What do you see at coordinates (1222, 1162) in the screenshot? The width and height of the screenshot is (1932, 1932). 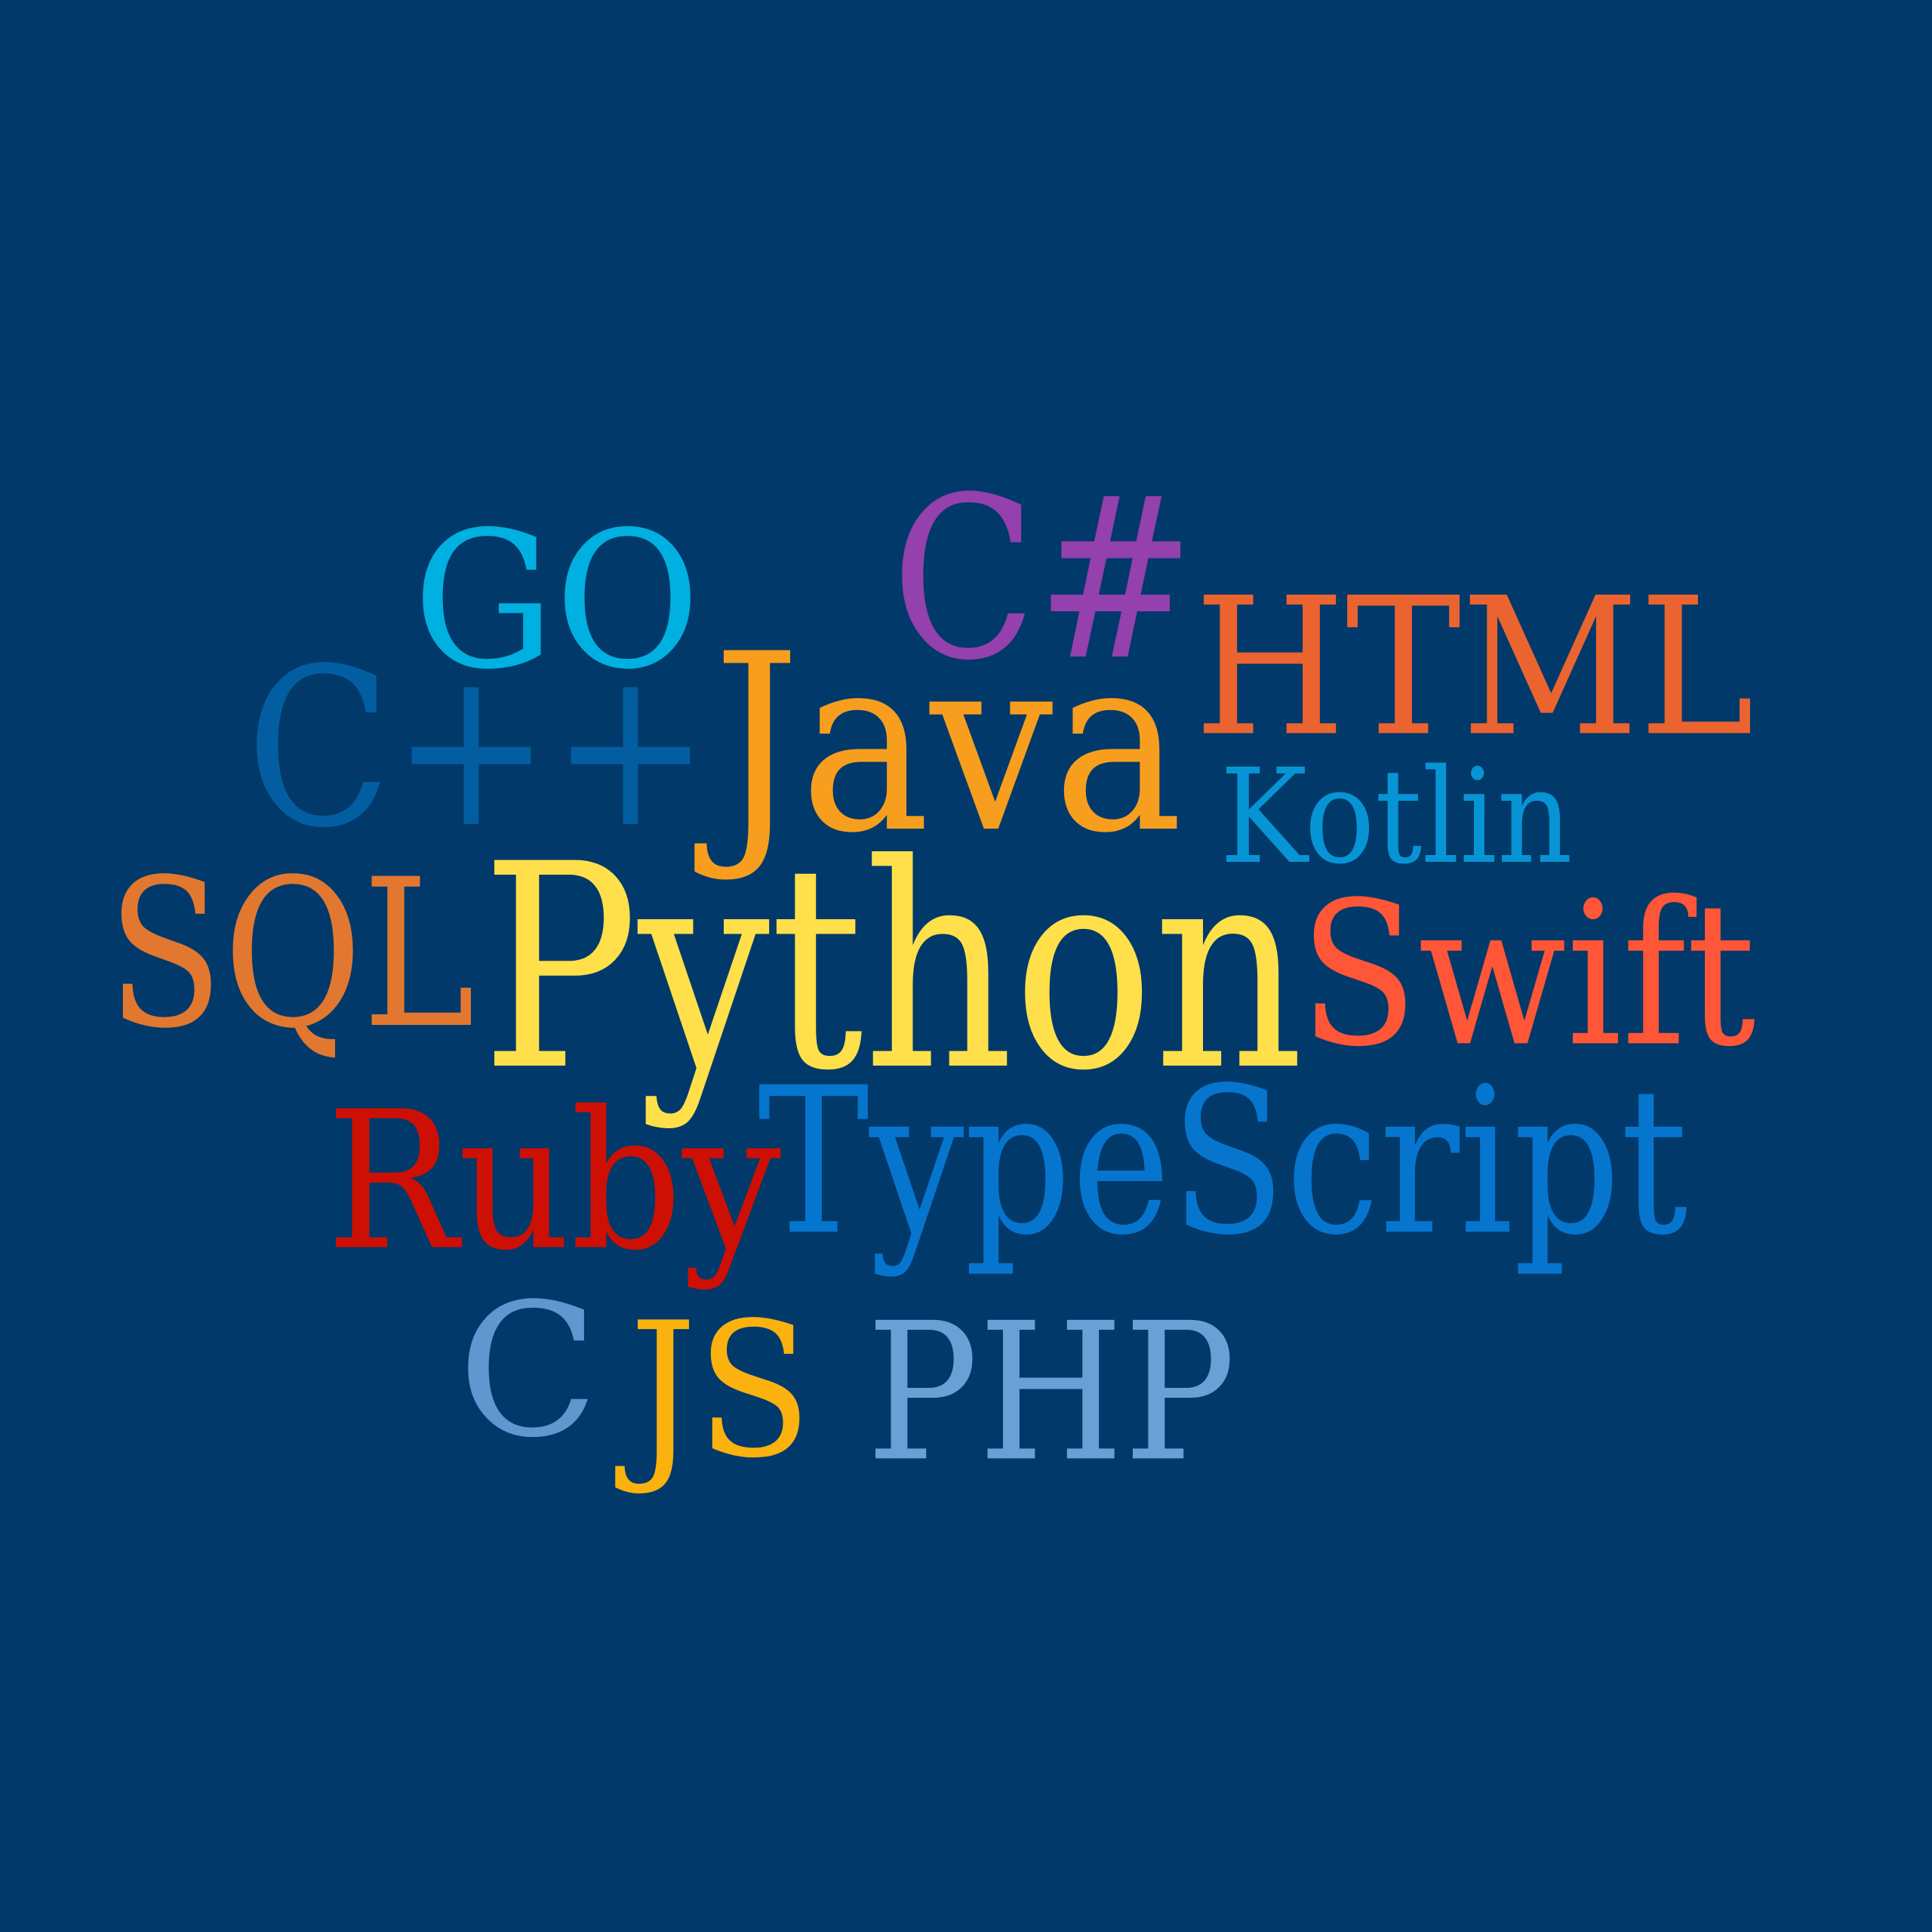 I see `word-typescript: TypeScript` at bounding box center [1222, 1162].